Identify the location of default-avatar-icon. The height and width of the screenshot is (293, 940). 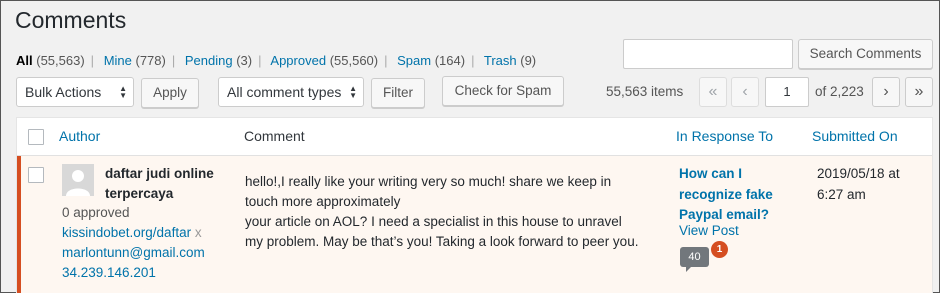
(78, 180).